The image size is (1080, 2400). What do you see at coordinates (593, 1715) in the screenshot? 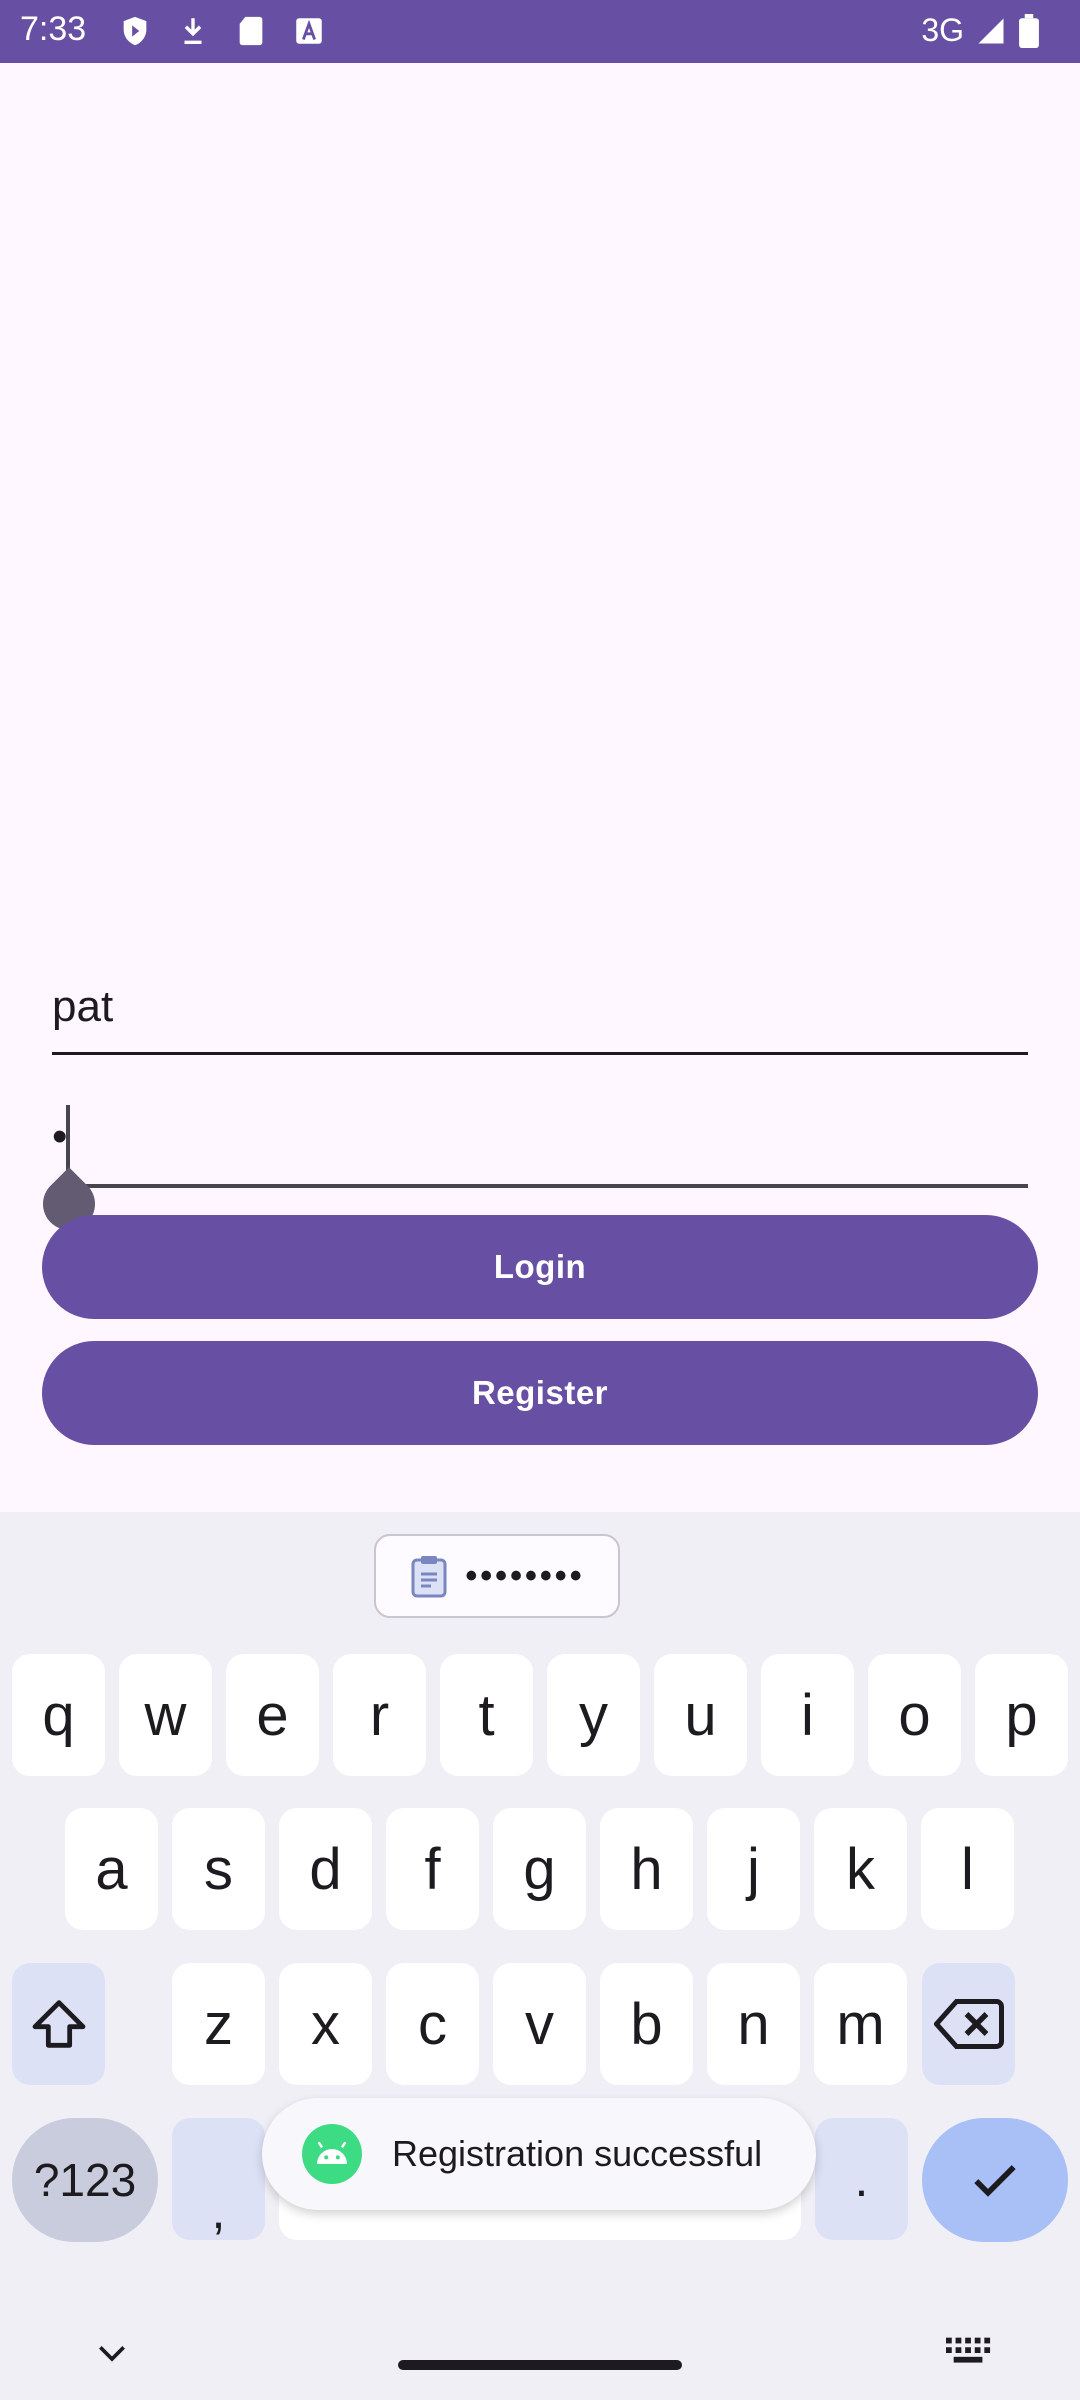
I see `key-y: y` at bounding box center [593, 1715].